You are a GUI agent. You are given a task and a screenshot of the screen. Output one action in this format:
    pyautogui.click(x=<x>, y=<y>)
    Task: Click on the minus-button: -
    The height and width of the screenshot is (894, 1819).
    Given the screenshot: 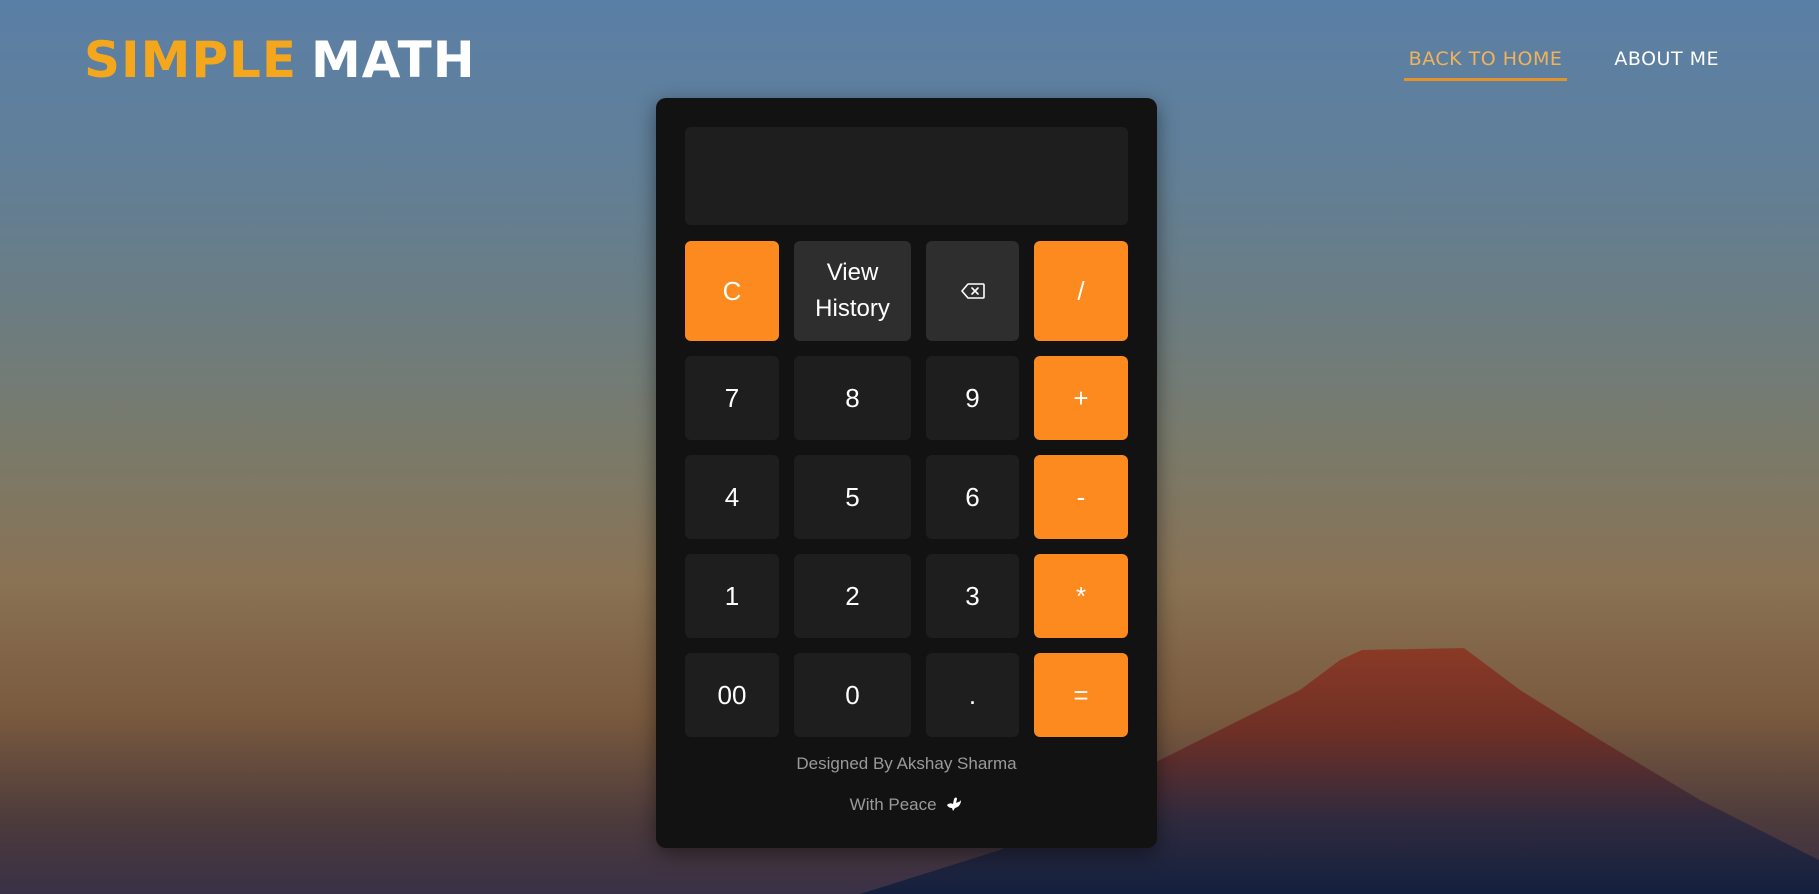 What is the action you would take?
    pyautogui.click(x=1081, y=497)
    